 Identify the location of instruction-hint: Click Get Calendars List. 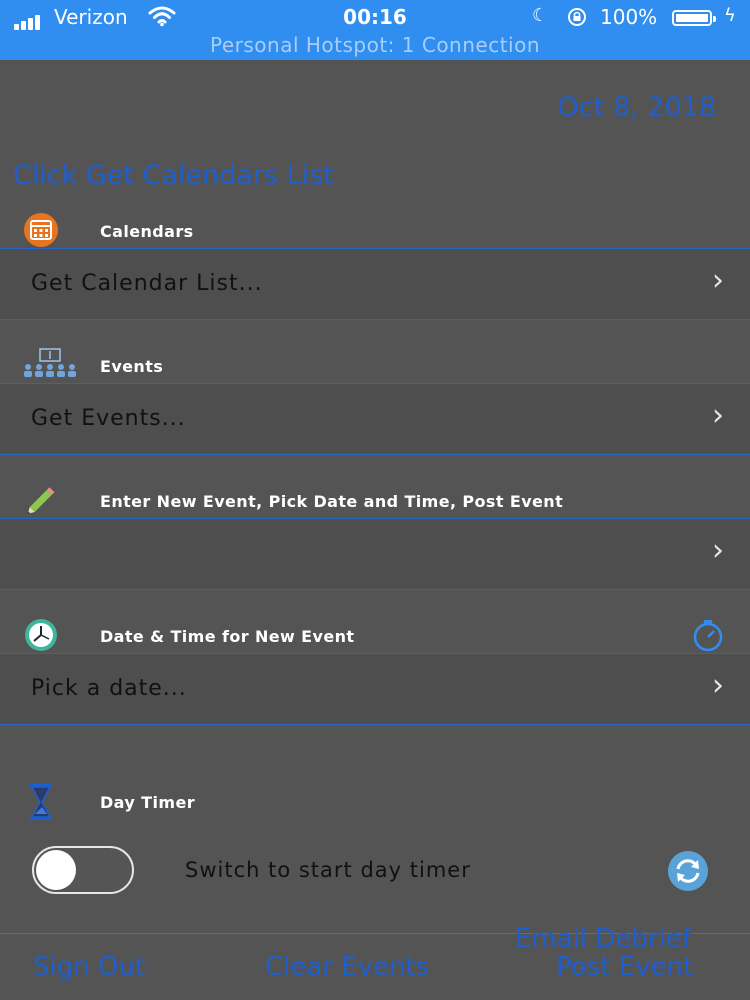
(173, 175).